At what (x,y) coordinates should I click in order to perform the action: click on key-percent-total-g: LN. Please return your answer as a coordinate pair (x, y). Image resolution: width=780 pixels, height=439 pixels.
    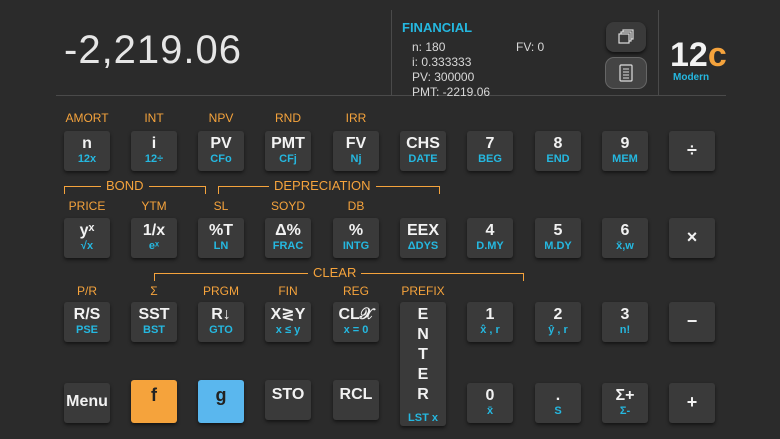
    Looking at the image, I should click on (221, 246).